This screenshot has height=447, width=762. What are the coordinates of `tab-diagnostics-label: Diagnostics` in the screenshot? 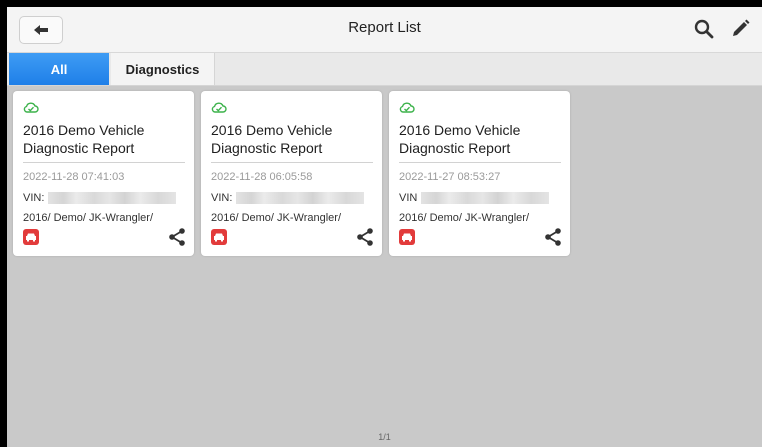 It's located at (162, 69).